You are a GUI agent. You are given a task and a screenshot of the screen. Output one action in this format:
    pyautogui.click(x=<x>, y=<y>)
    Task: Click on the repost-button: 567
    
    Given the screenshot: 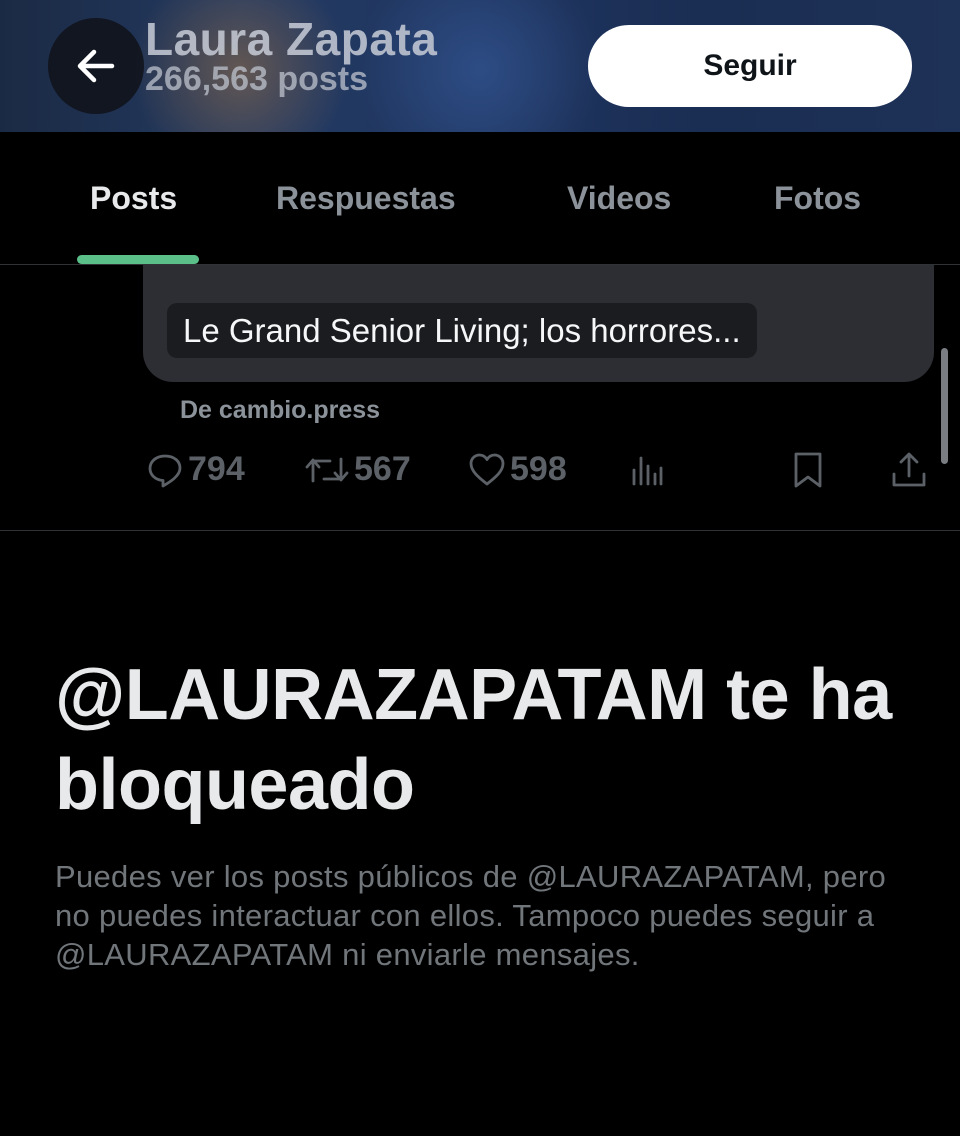 What is the action you would take?
    pyautogui.click(x=357, y=469)
    